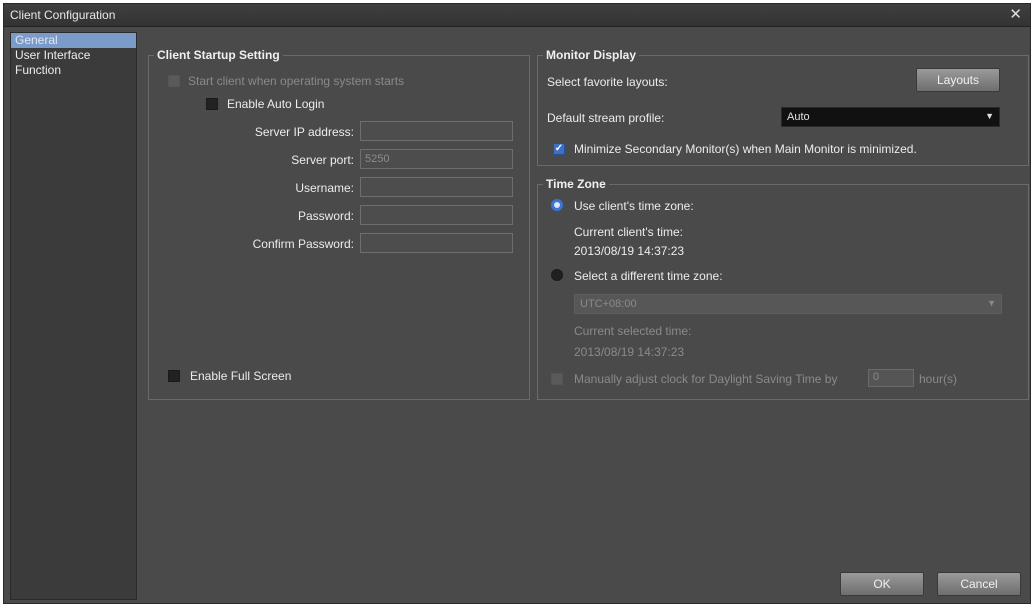 The width and height of the screenshot is (1034, 607). What do you see at coordinates (325, 216) in the screenshot?
I see `password-label: Password:` at bounding box center [325, 216].